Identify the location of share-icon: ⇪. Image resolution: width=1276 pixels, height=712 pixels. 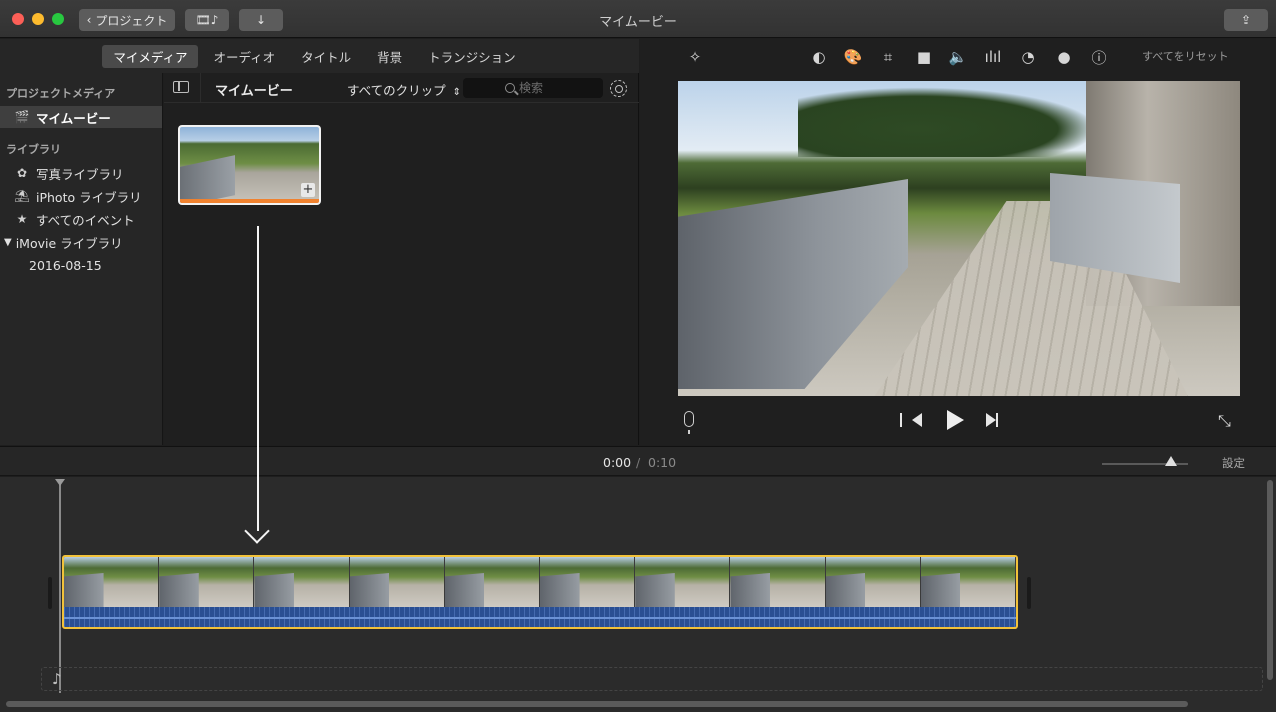
(1246, 20).